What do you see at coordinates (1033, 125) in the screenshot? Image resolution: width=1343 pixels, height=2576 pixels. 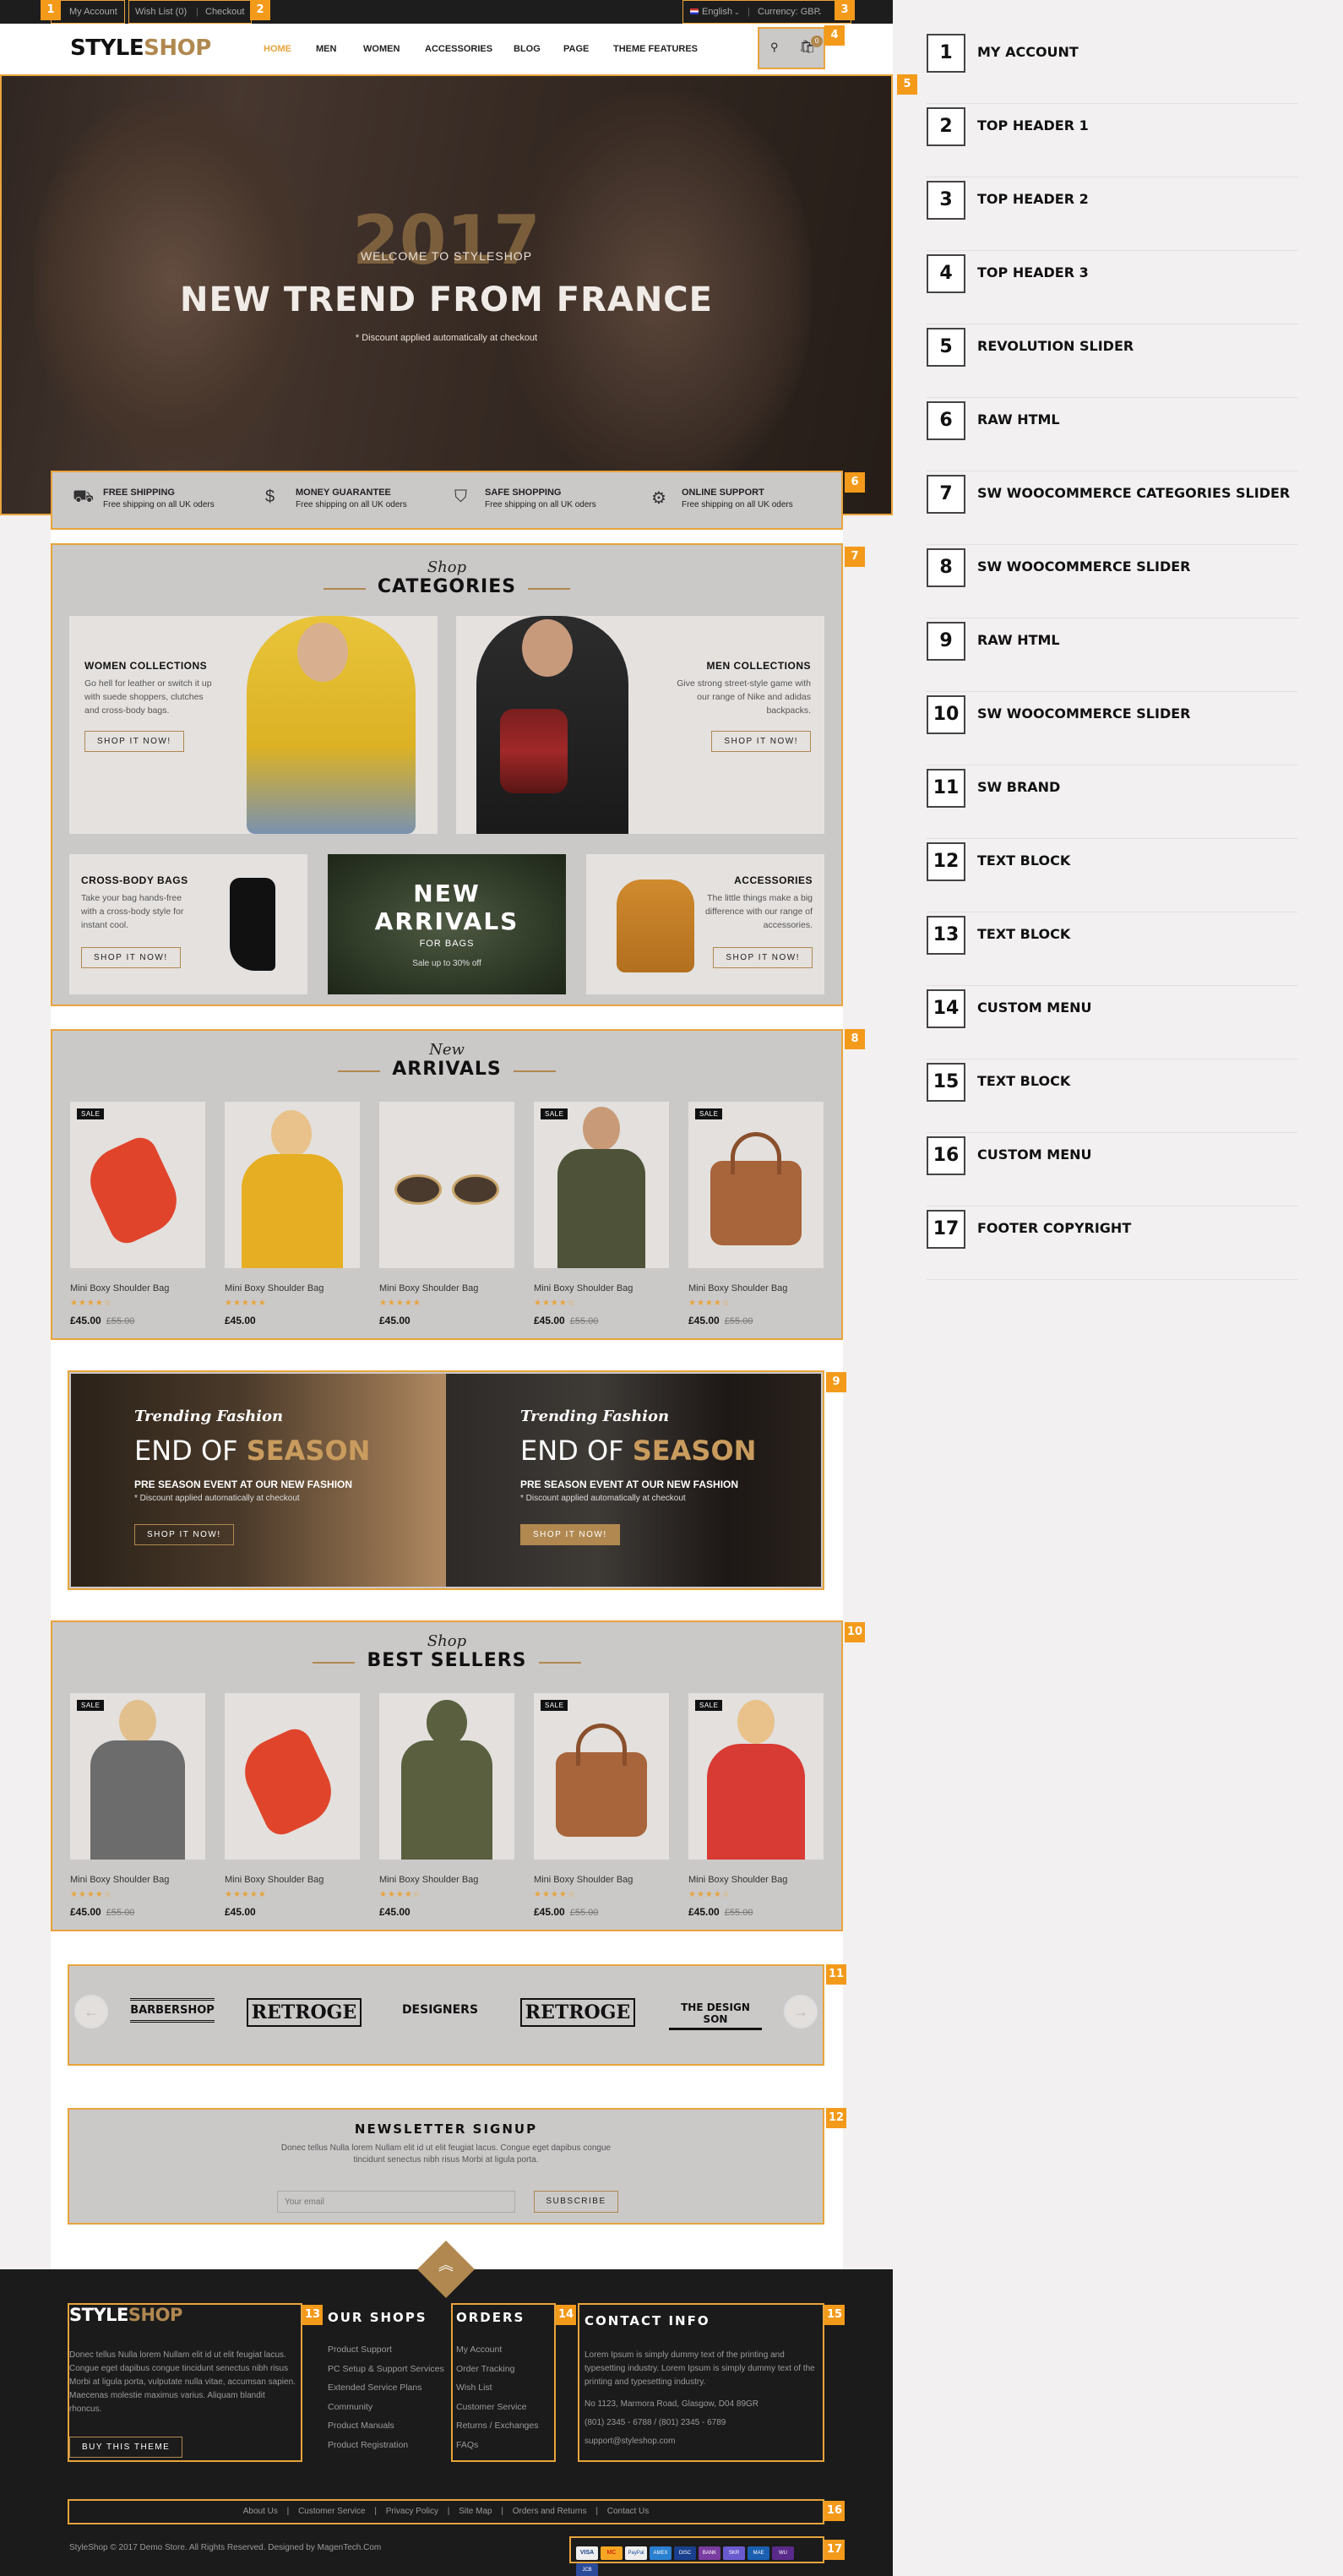 I see `legend-label: TOP HEADER 1` at bounding box center [1033, 125].